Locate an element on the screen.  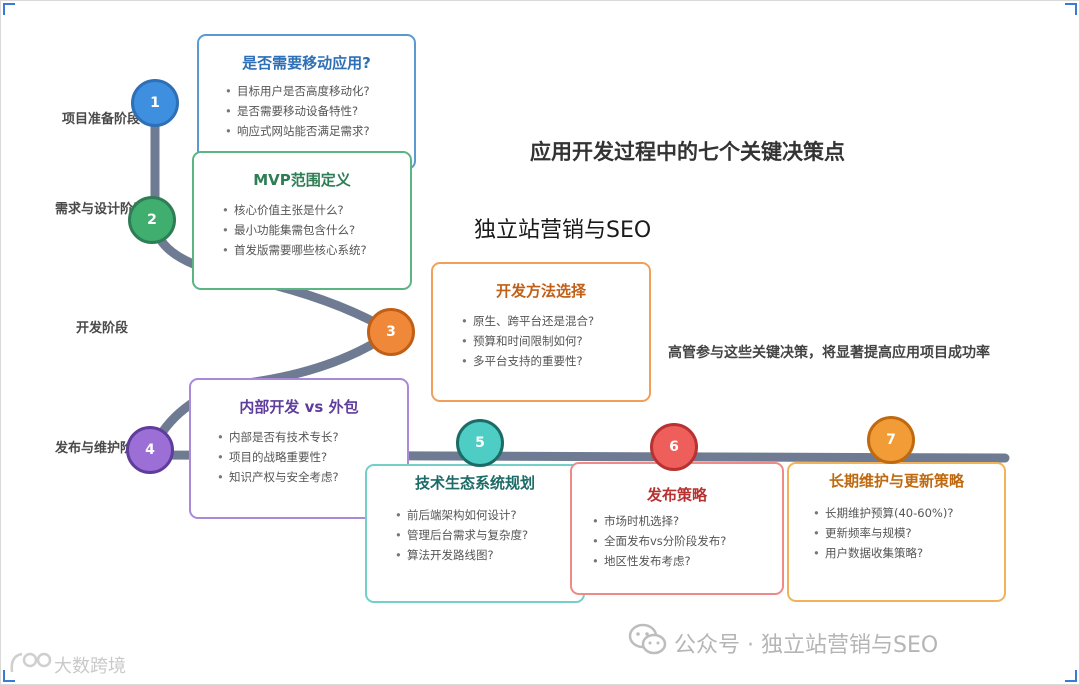
card-item: 内部是否有技术专长? is located at coordinates (312, 437).